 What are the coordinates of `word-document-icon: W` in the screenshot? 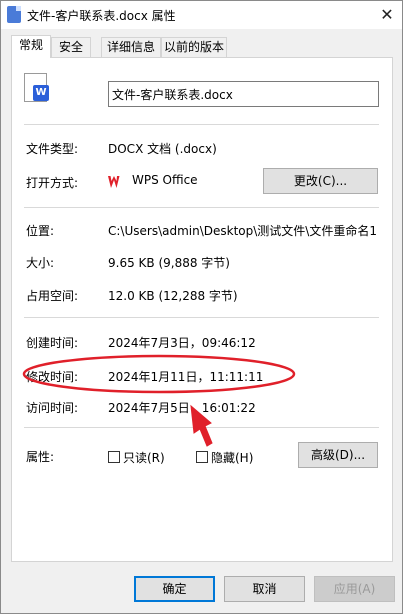 It's located at (36, 87).